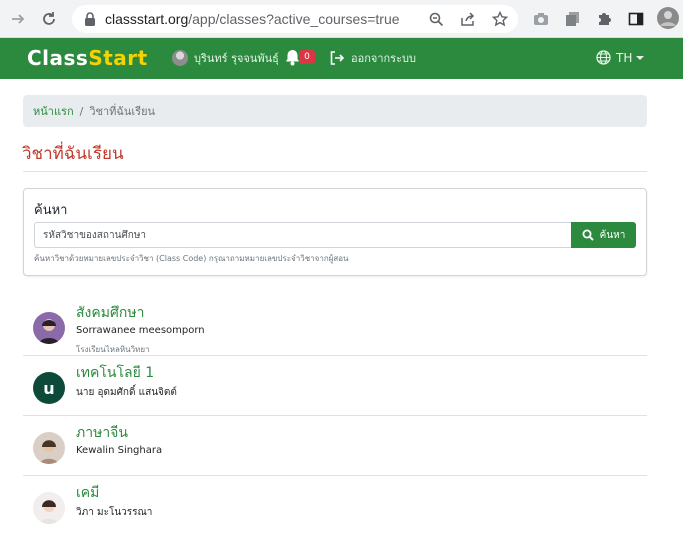 This screenshot has height=554, width=683. Describe the element at coordinates (573, 19) in the screenshot. I see `extension-copy-icon` at that location.